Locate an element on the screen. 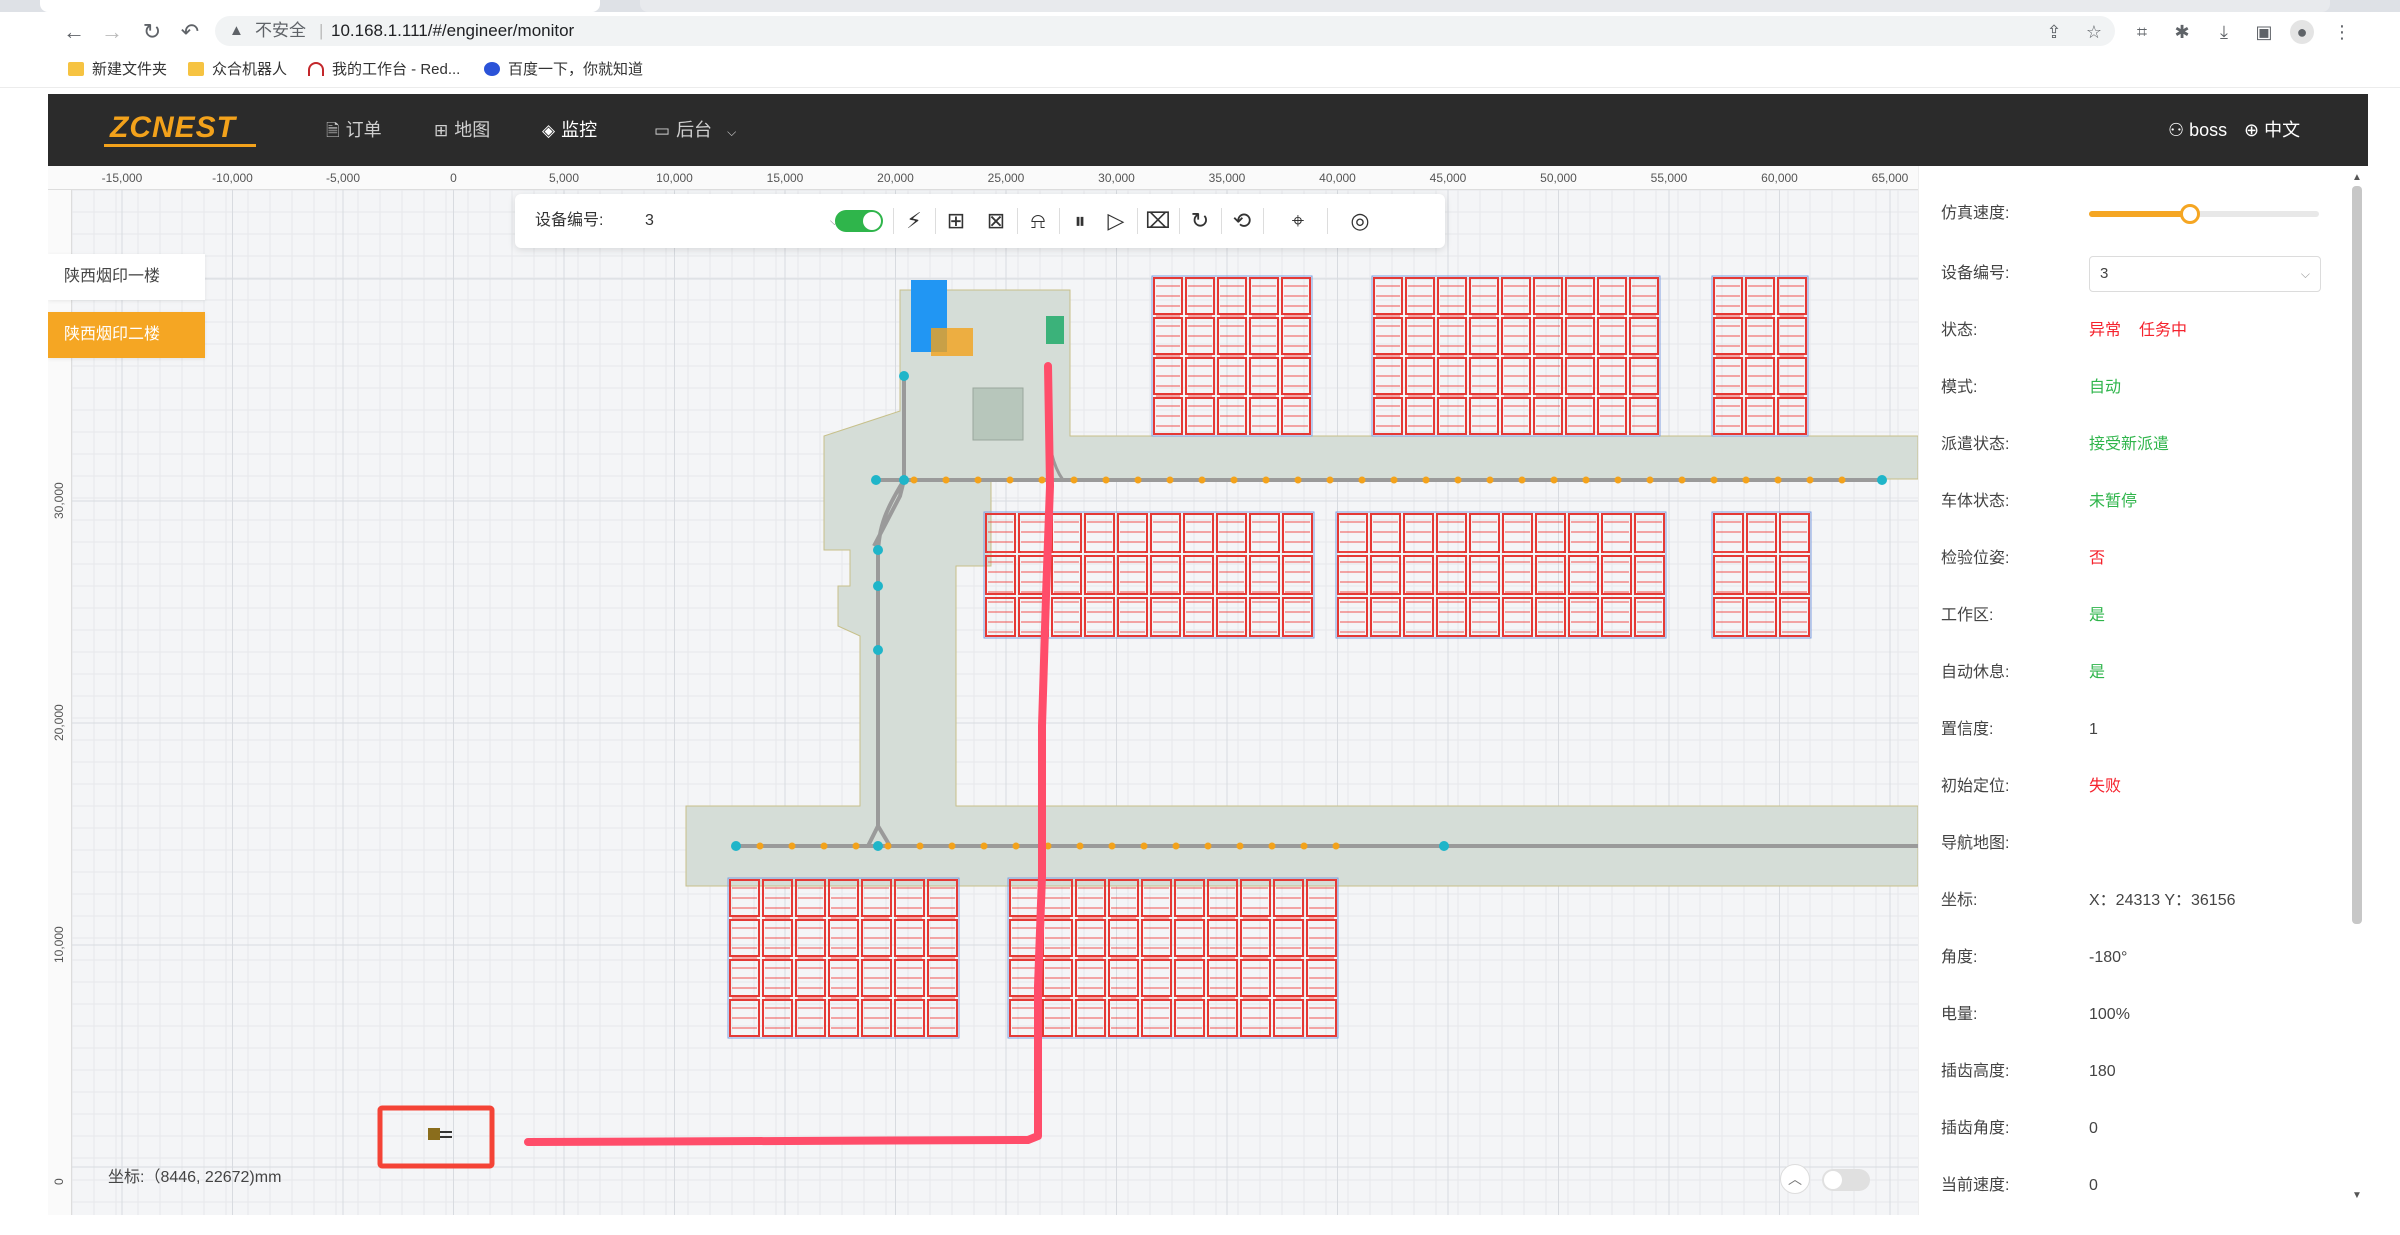  status-row: 工作区: 是 is located at coordinates (2129, 616).